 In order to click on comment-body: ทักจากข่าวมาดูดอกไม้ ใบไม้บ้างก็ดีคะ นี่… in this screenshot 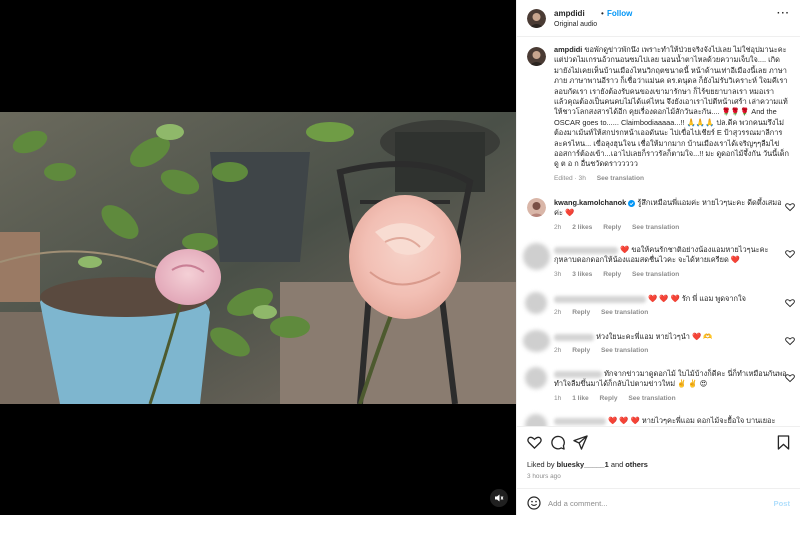, I will do `click(671, 386)`.